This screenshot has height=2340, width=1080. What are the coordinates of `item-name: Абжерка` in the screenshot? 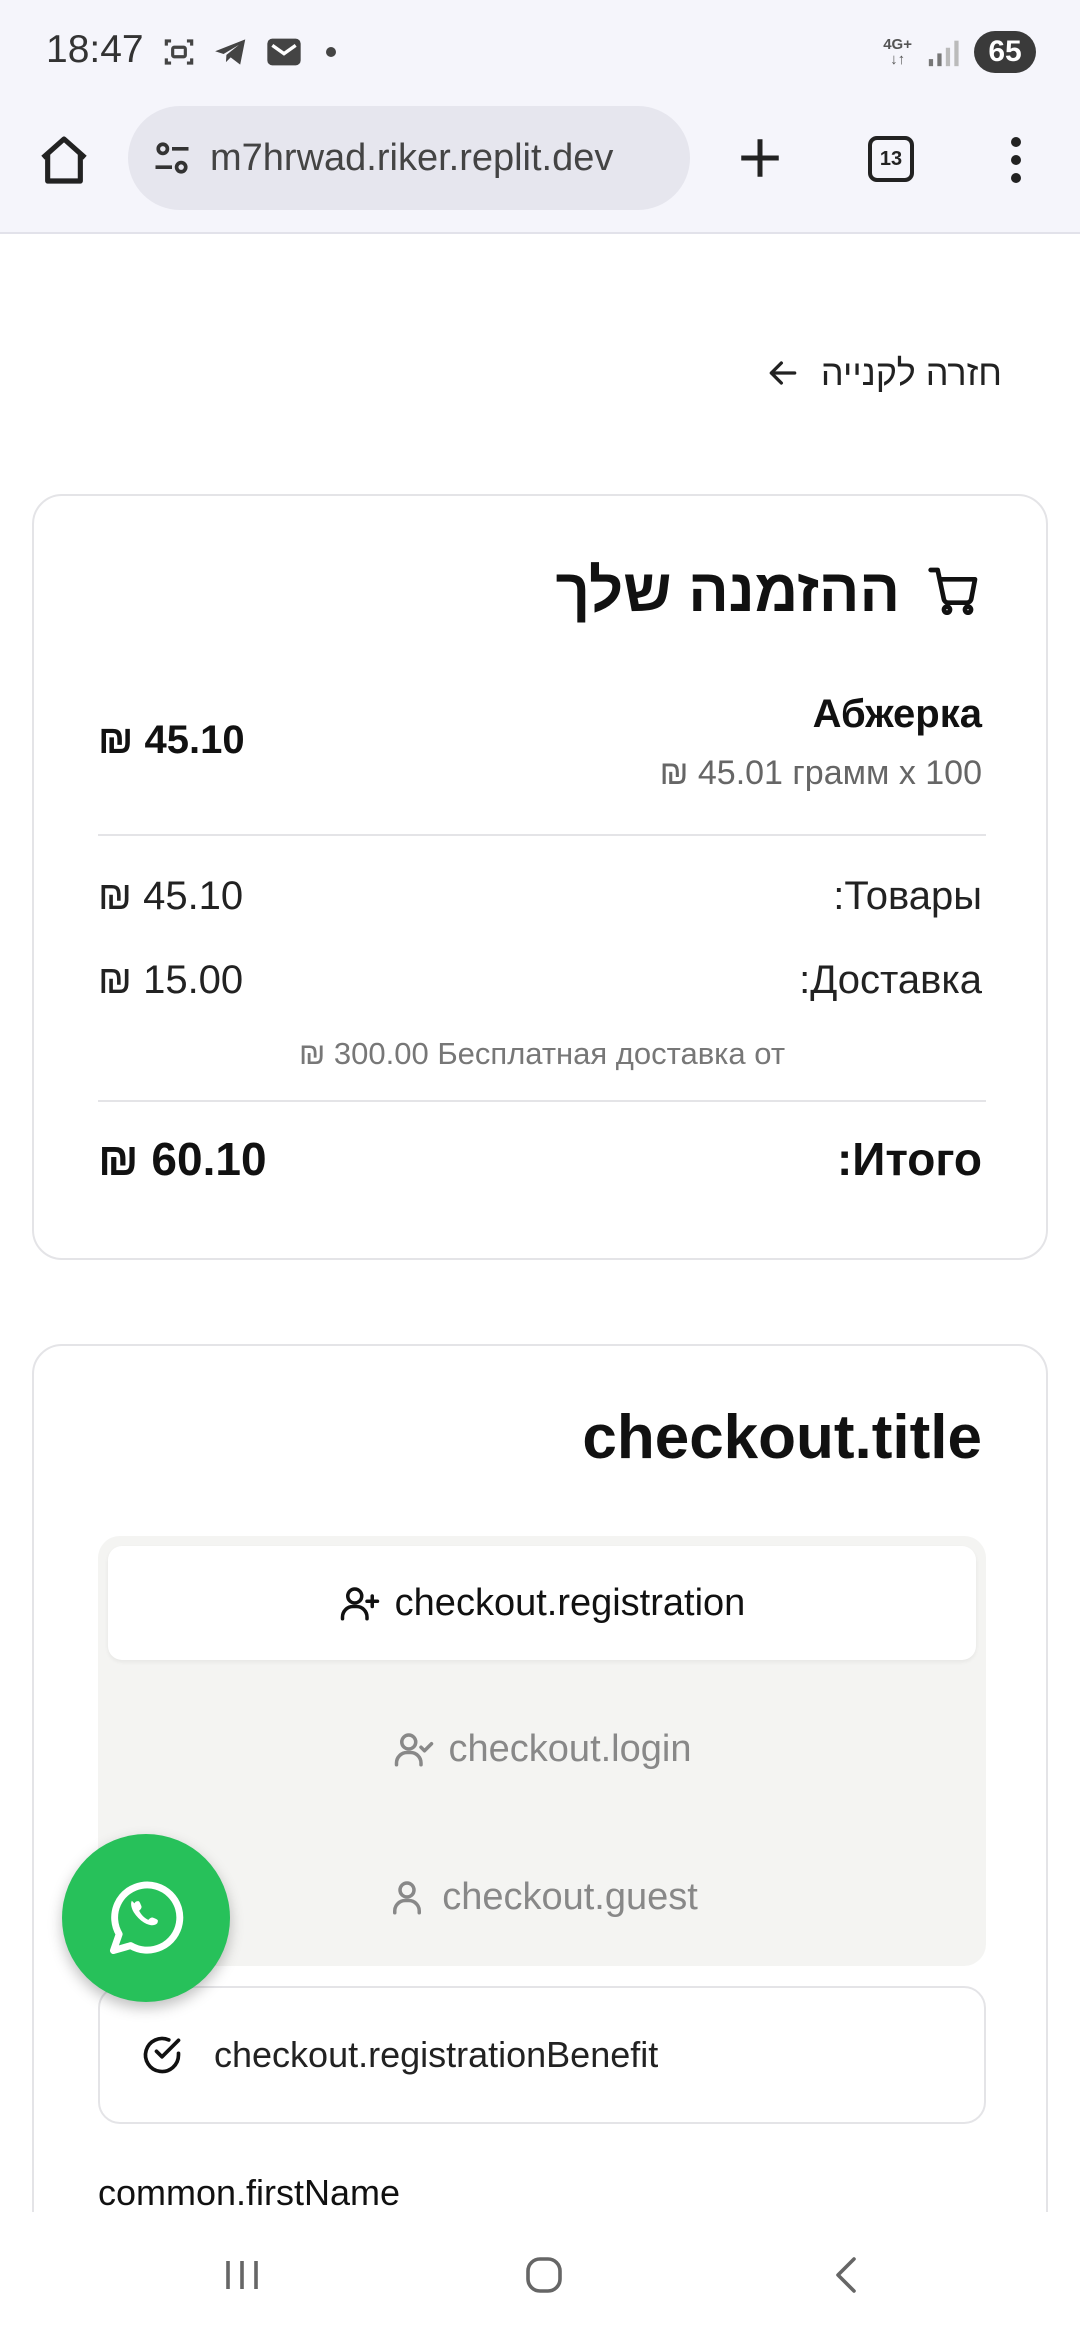 It's located at (897, 714).